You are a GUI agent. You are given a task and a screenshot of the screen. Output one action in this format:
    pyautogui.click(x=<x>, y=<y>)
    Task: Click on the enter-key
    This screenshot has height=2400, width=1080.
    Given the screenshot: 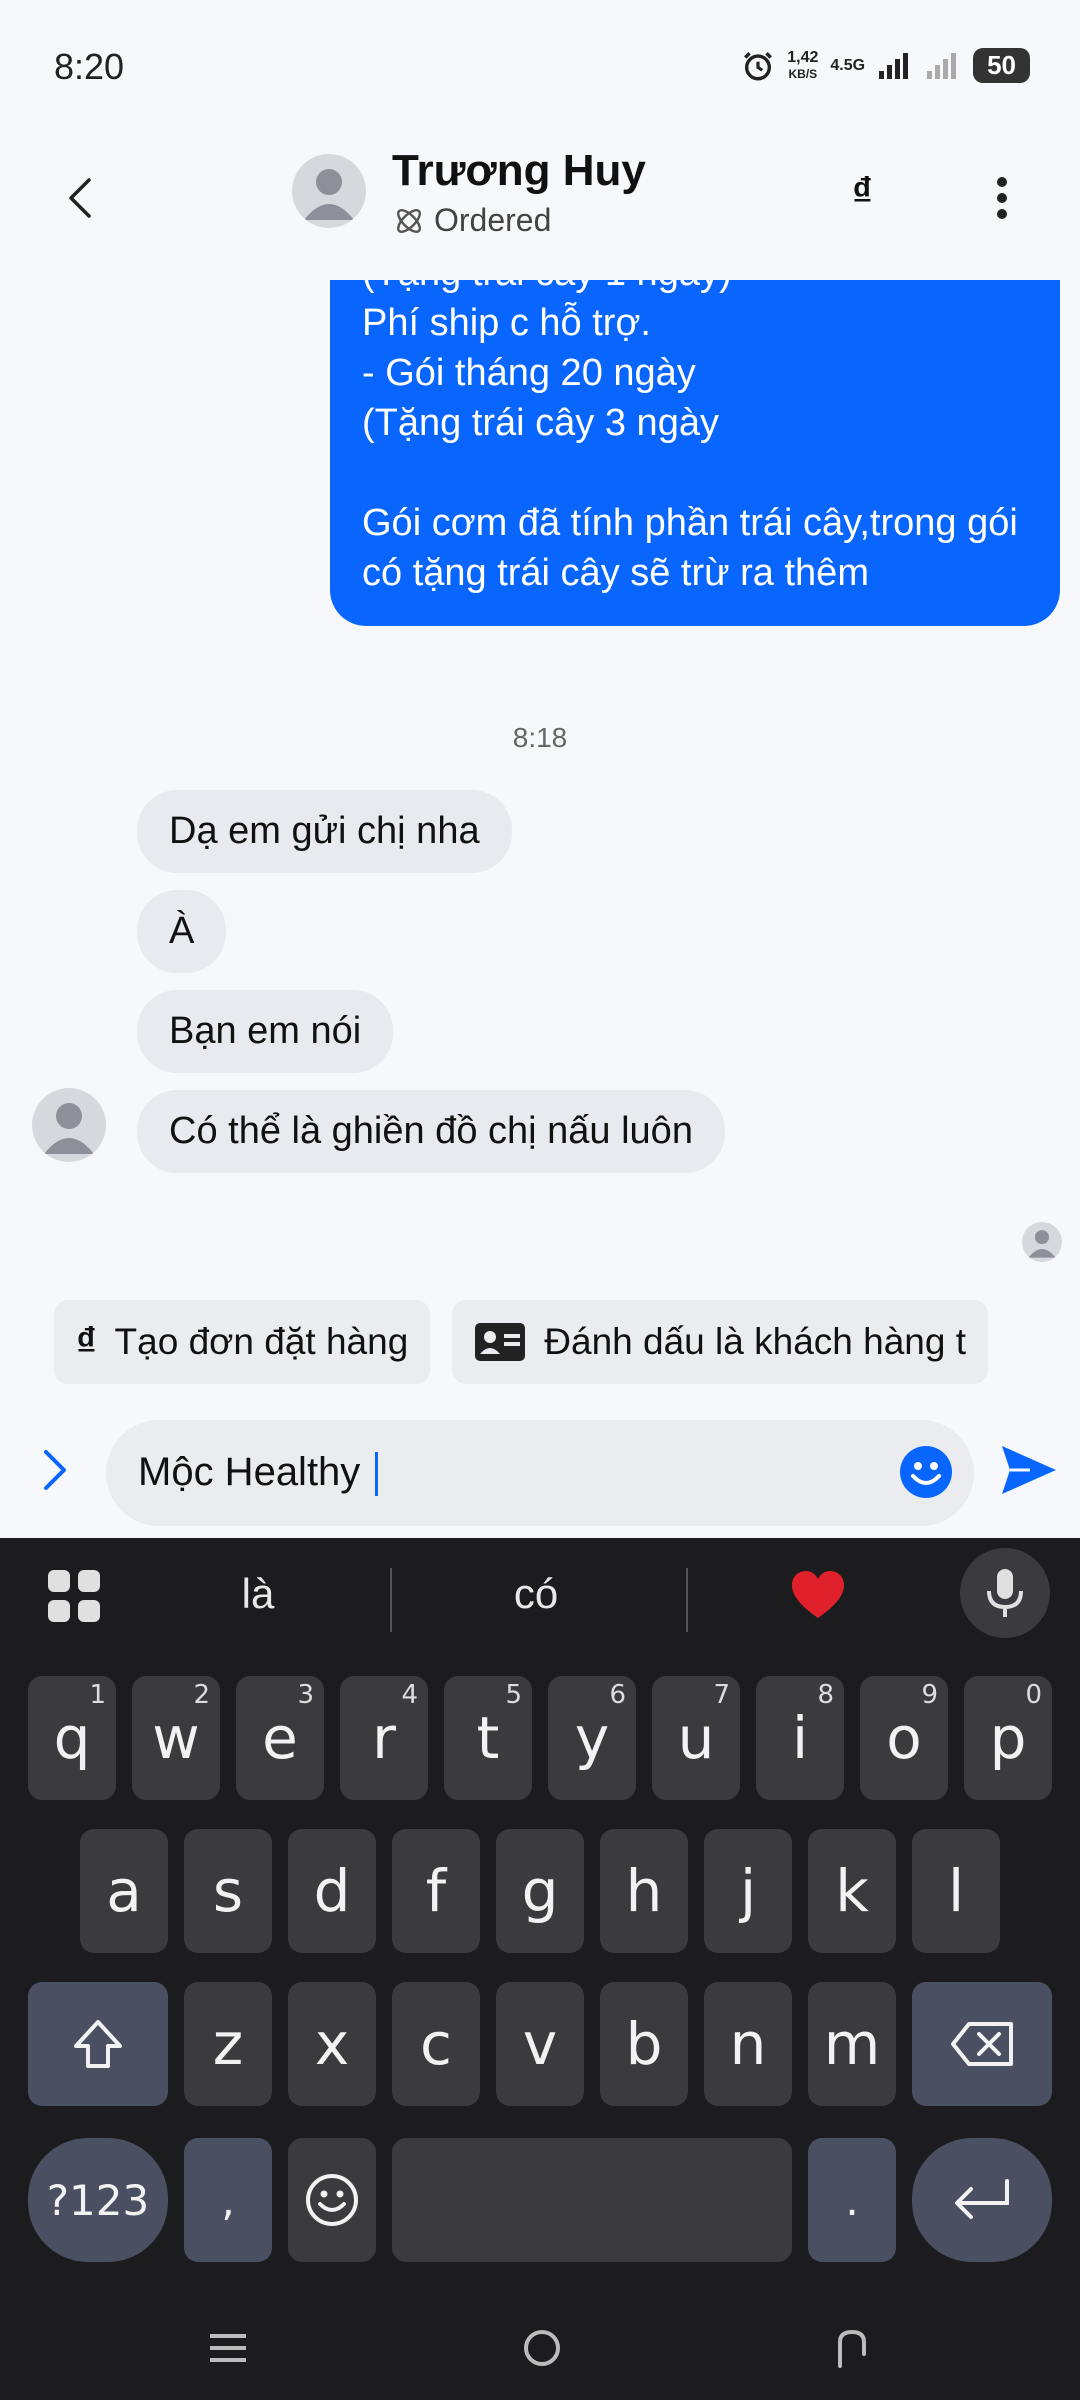 What is the action you would take?
    pyautogui.click(x=982, y=2200)
    